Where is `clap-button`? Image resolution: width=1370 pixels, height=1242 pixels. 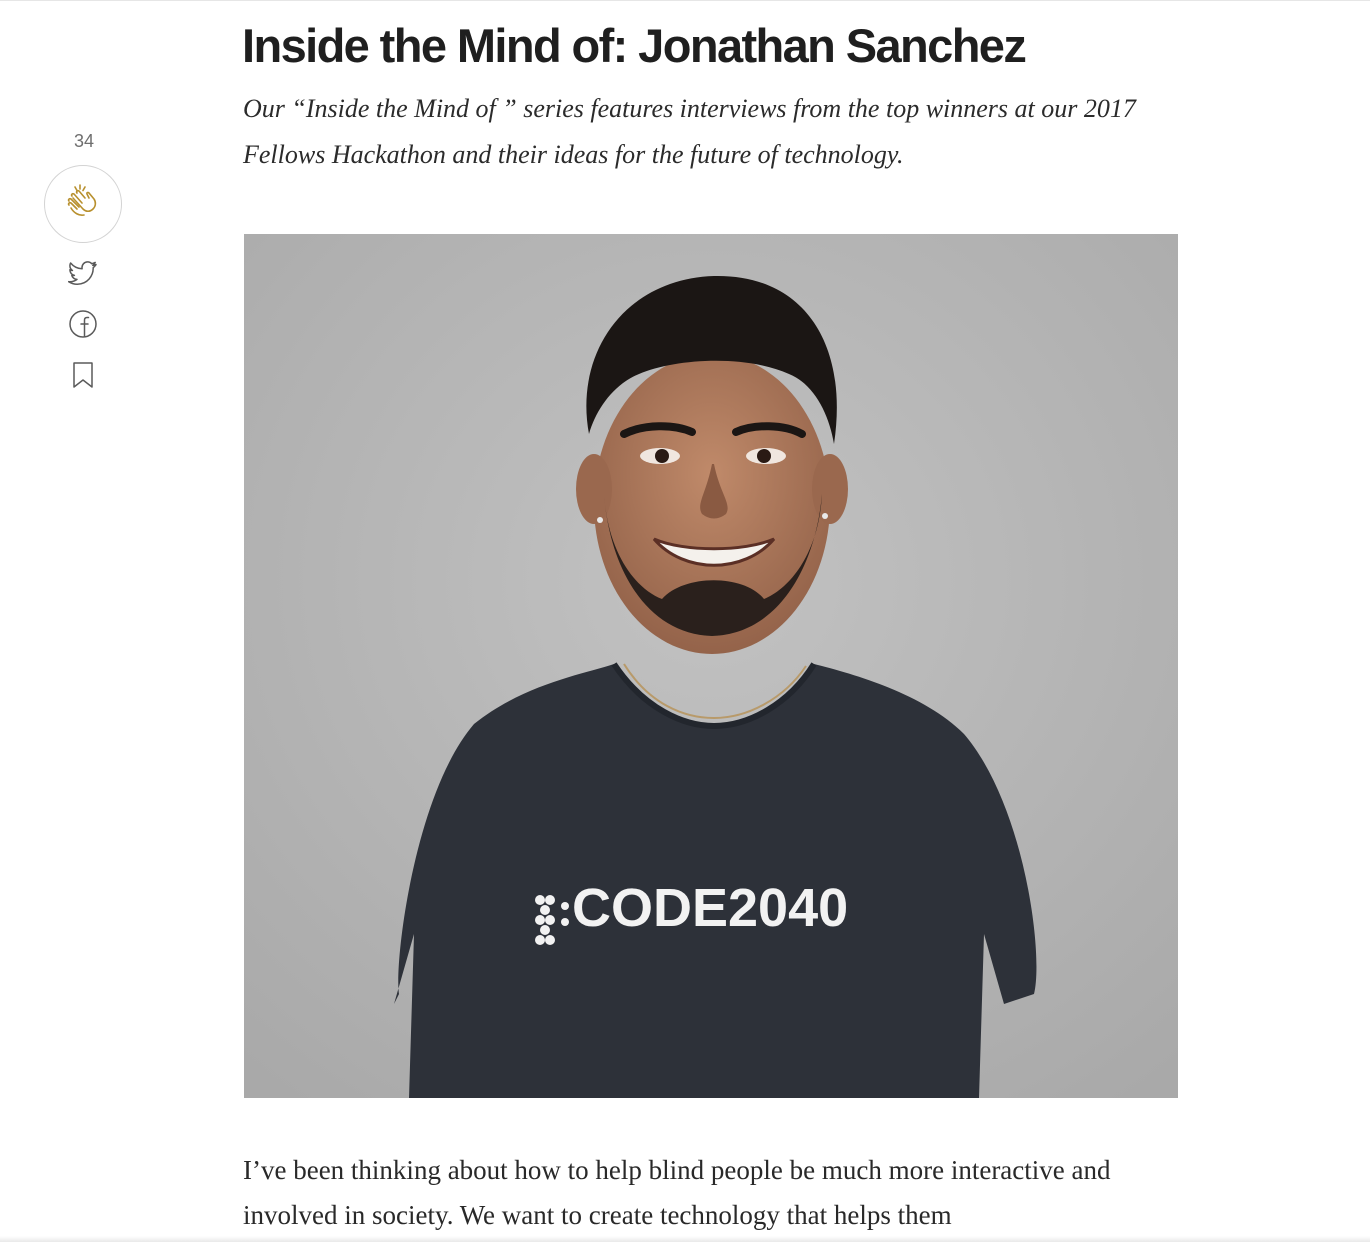
clap-button is located at coordinates (83, 204).